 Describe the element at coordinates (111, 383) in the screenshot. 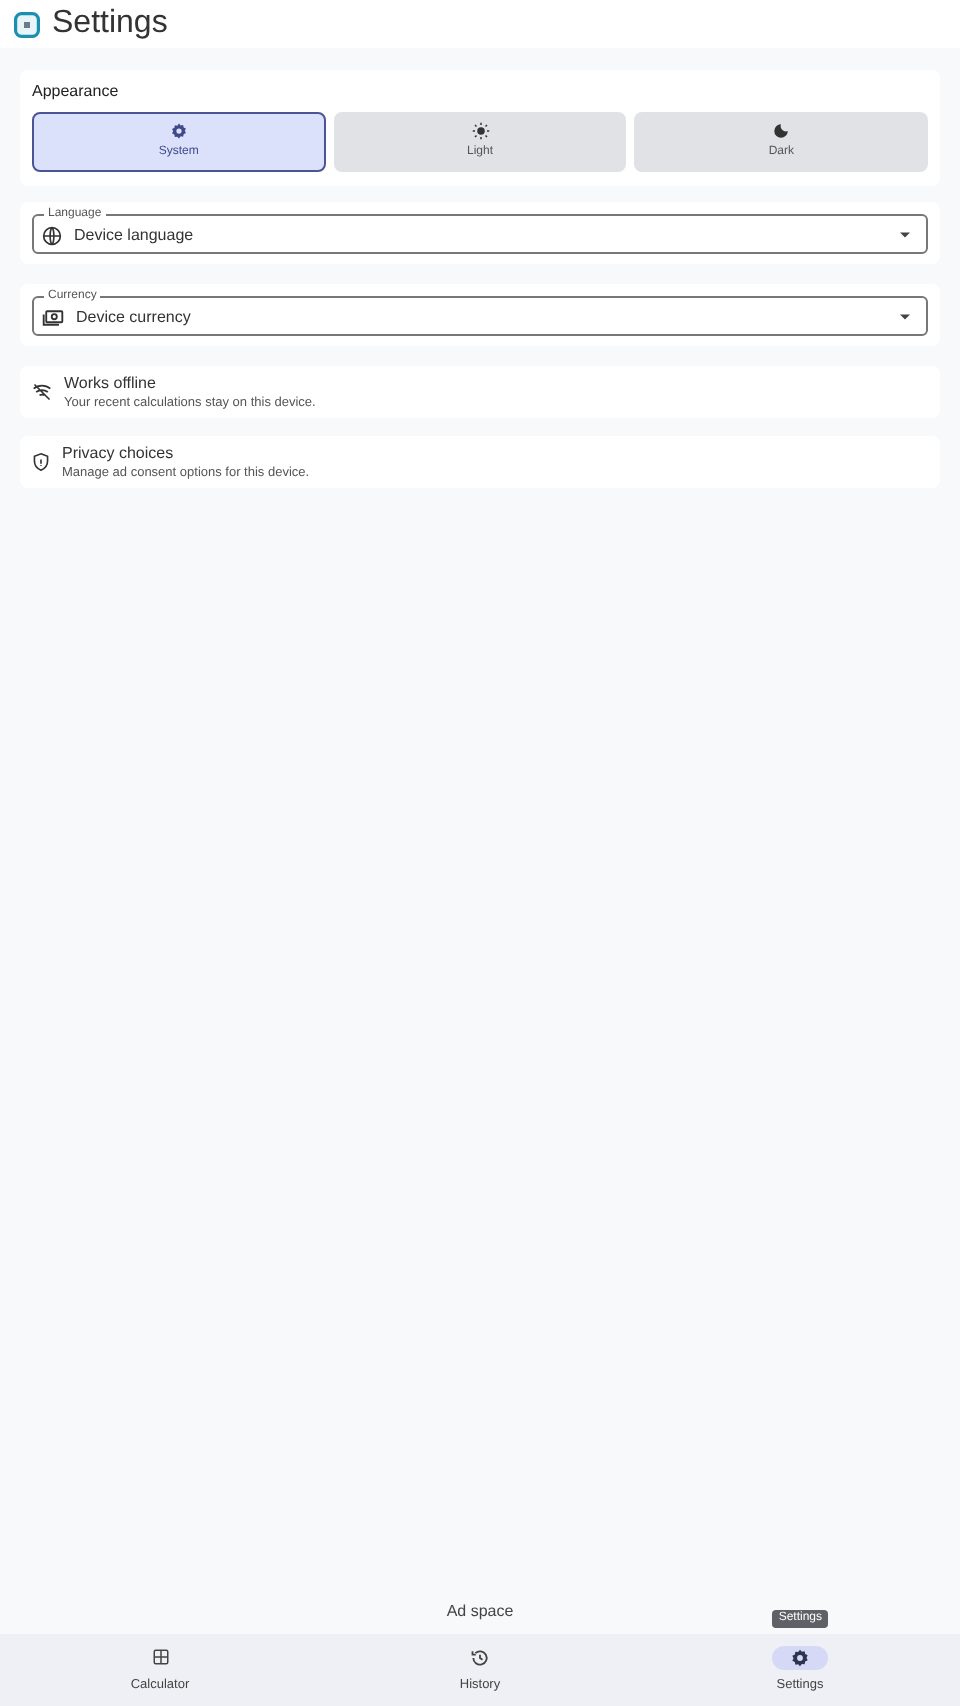

I see `info-title: Works offline` at that location.